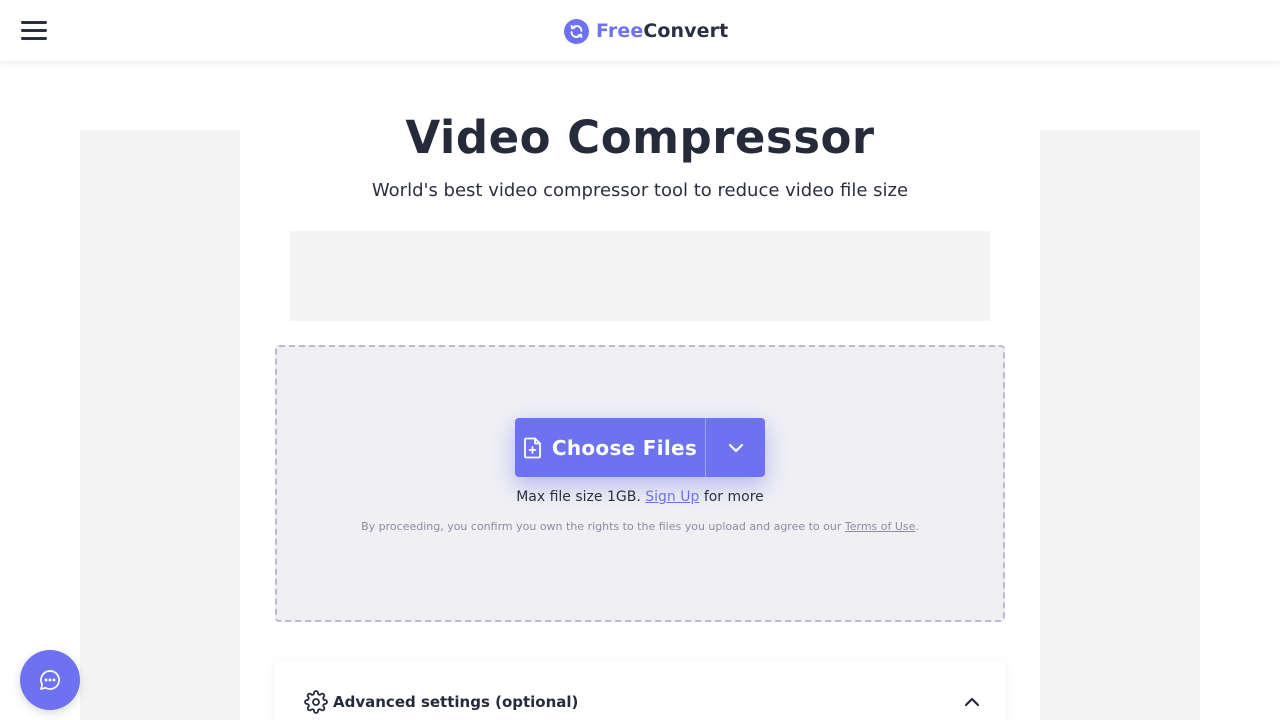 The image size is (1280, 720). I want to click on chat-bubble-icon, so click(50, 680).